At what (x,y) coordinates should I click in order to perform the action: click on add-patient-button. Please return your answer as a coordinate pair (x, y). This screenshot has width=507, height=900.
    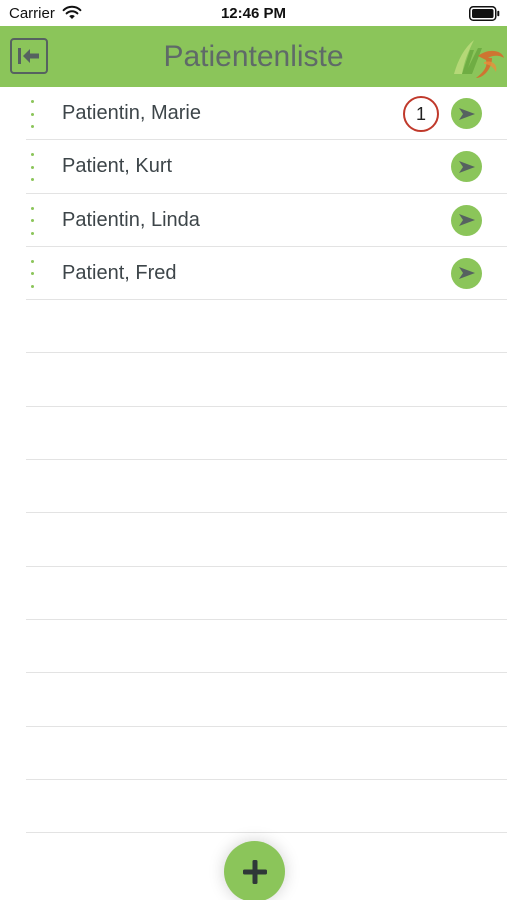
    Looking at the image, I should click on (254, 870).